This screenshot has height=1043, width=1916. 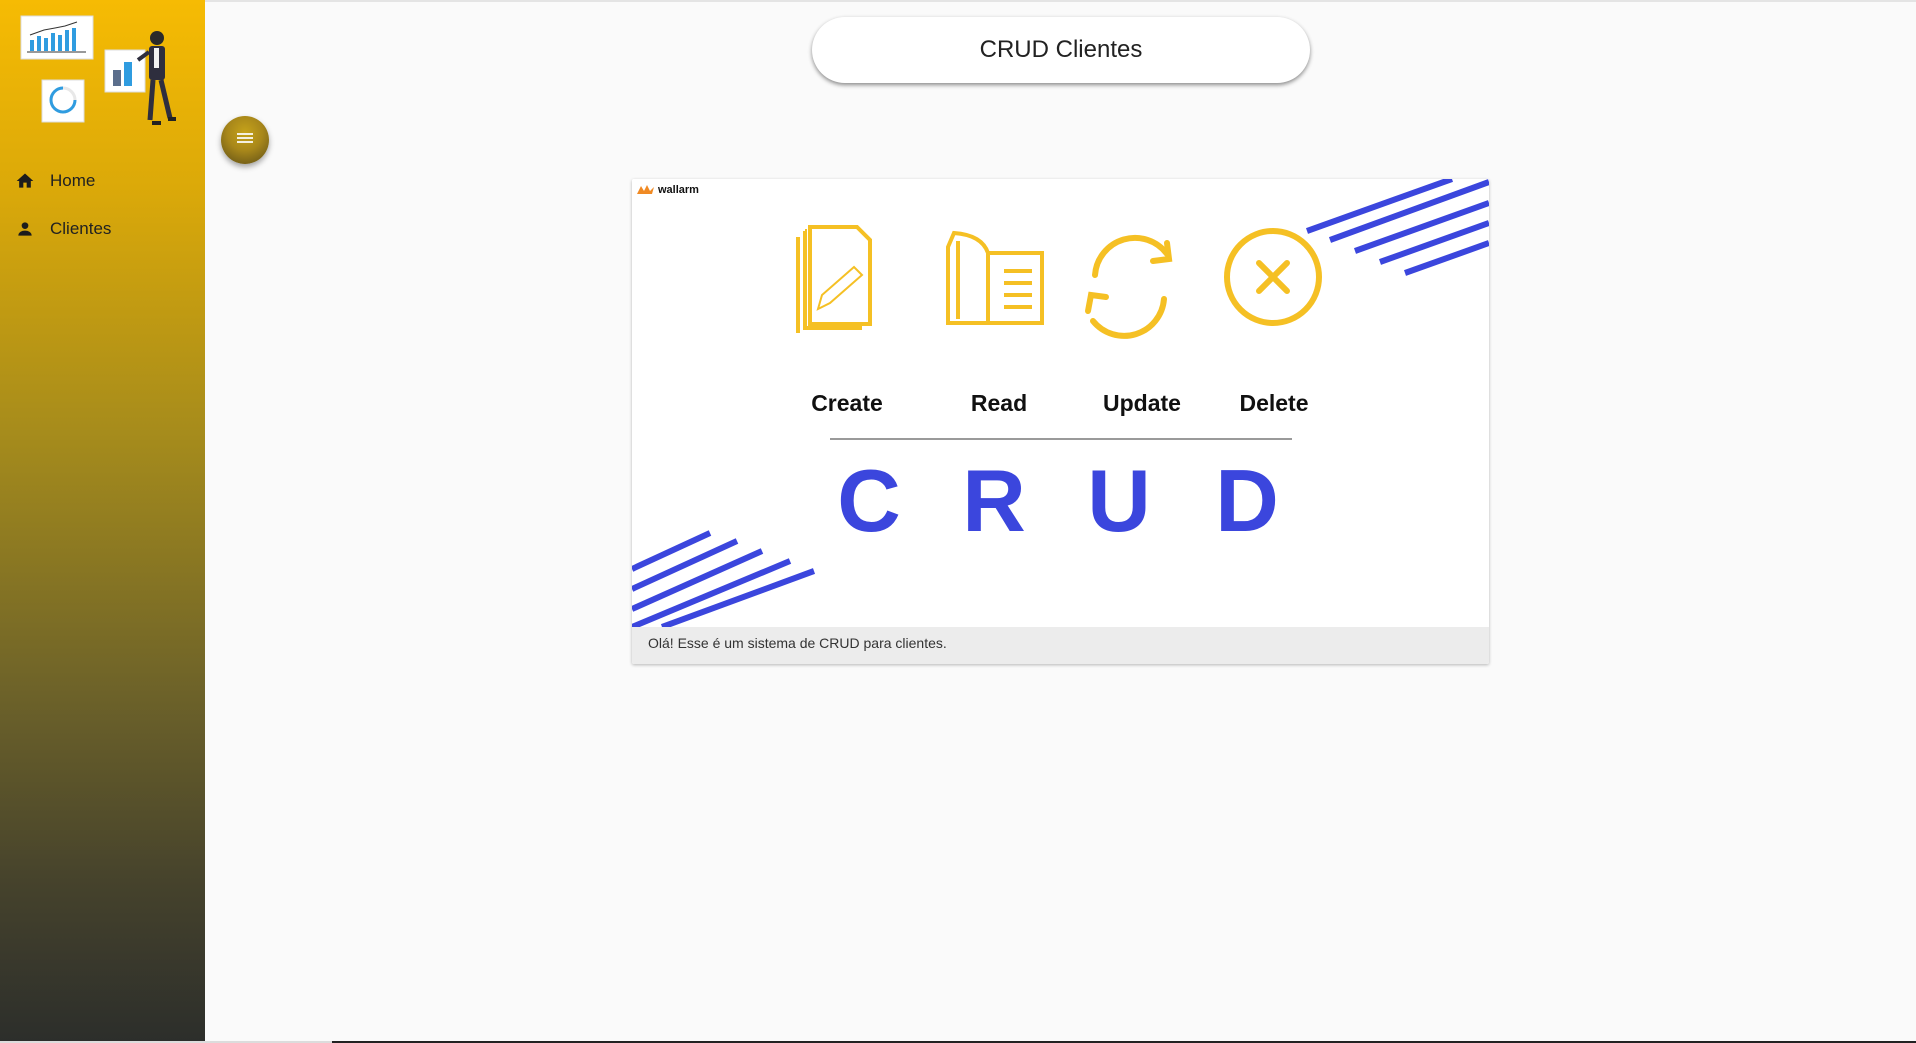 What do you see at coordinates (81, 228) in the screenshot?
I see `sidebar-item-label: Clientes` at bounding box center [81, 228].